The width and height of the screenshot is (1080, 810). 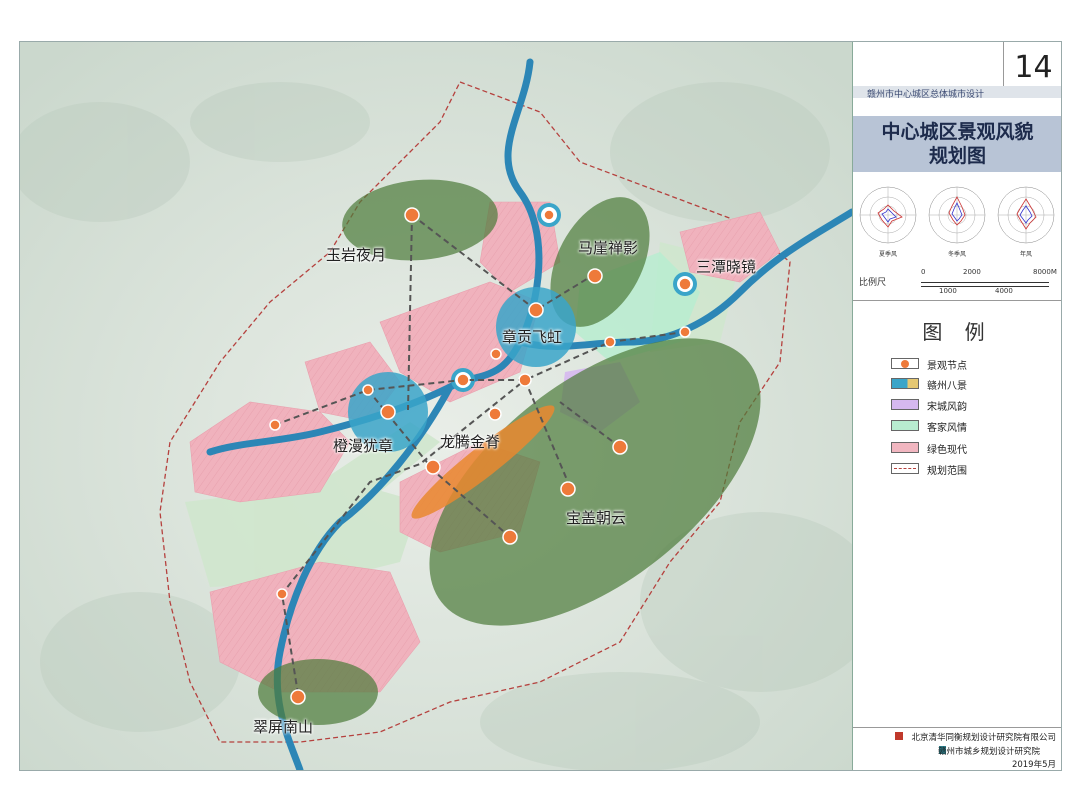 What do you see at coordinates (1026, 254) in the screenshot?
I see `rose-label-annual: 年风` at bounding box center [1026, 254].